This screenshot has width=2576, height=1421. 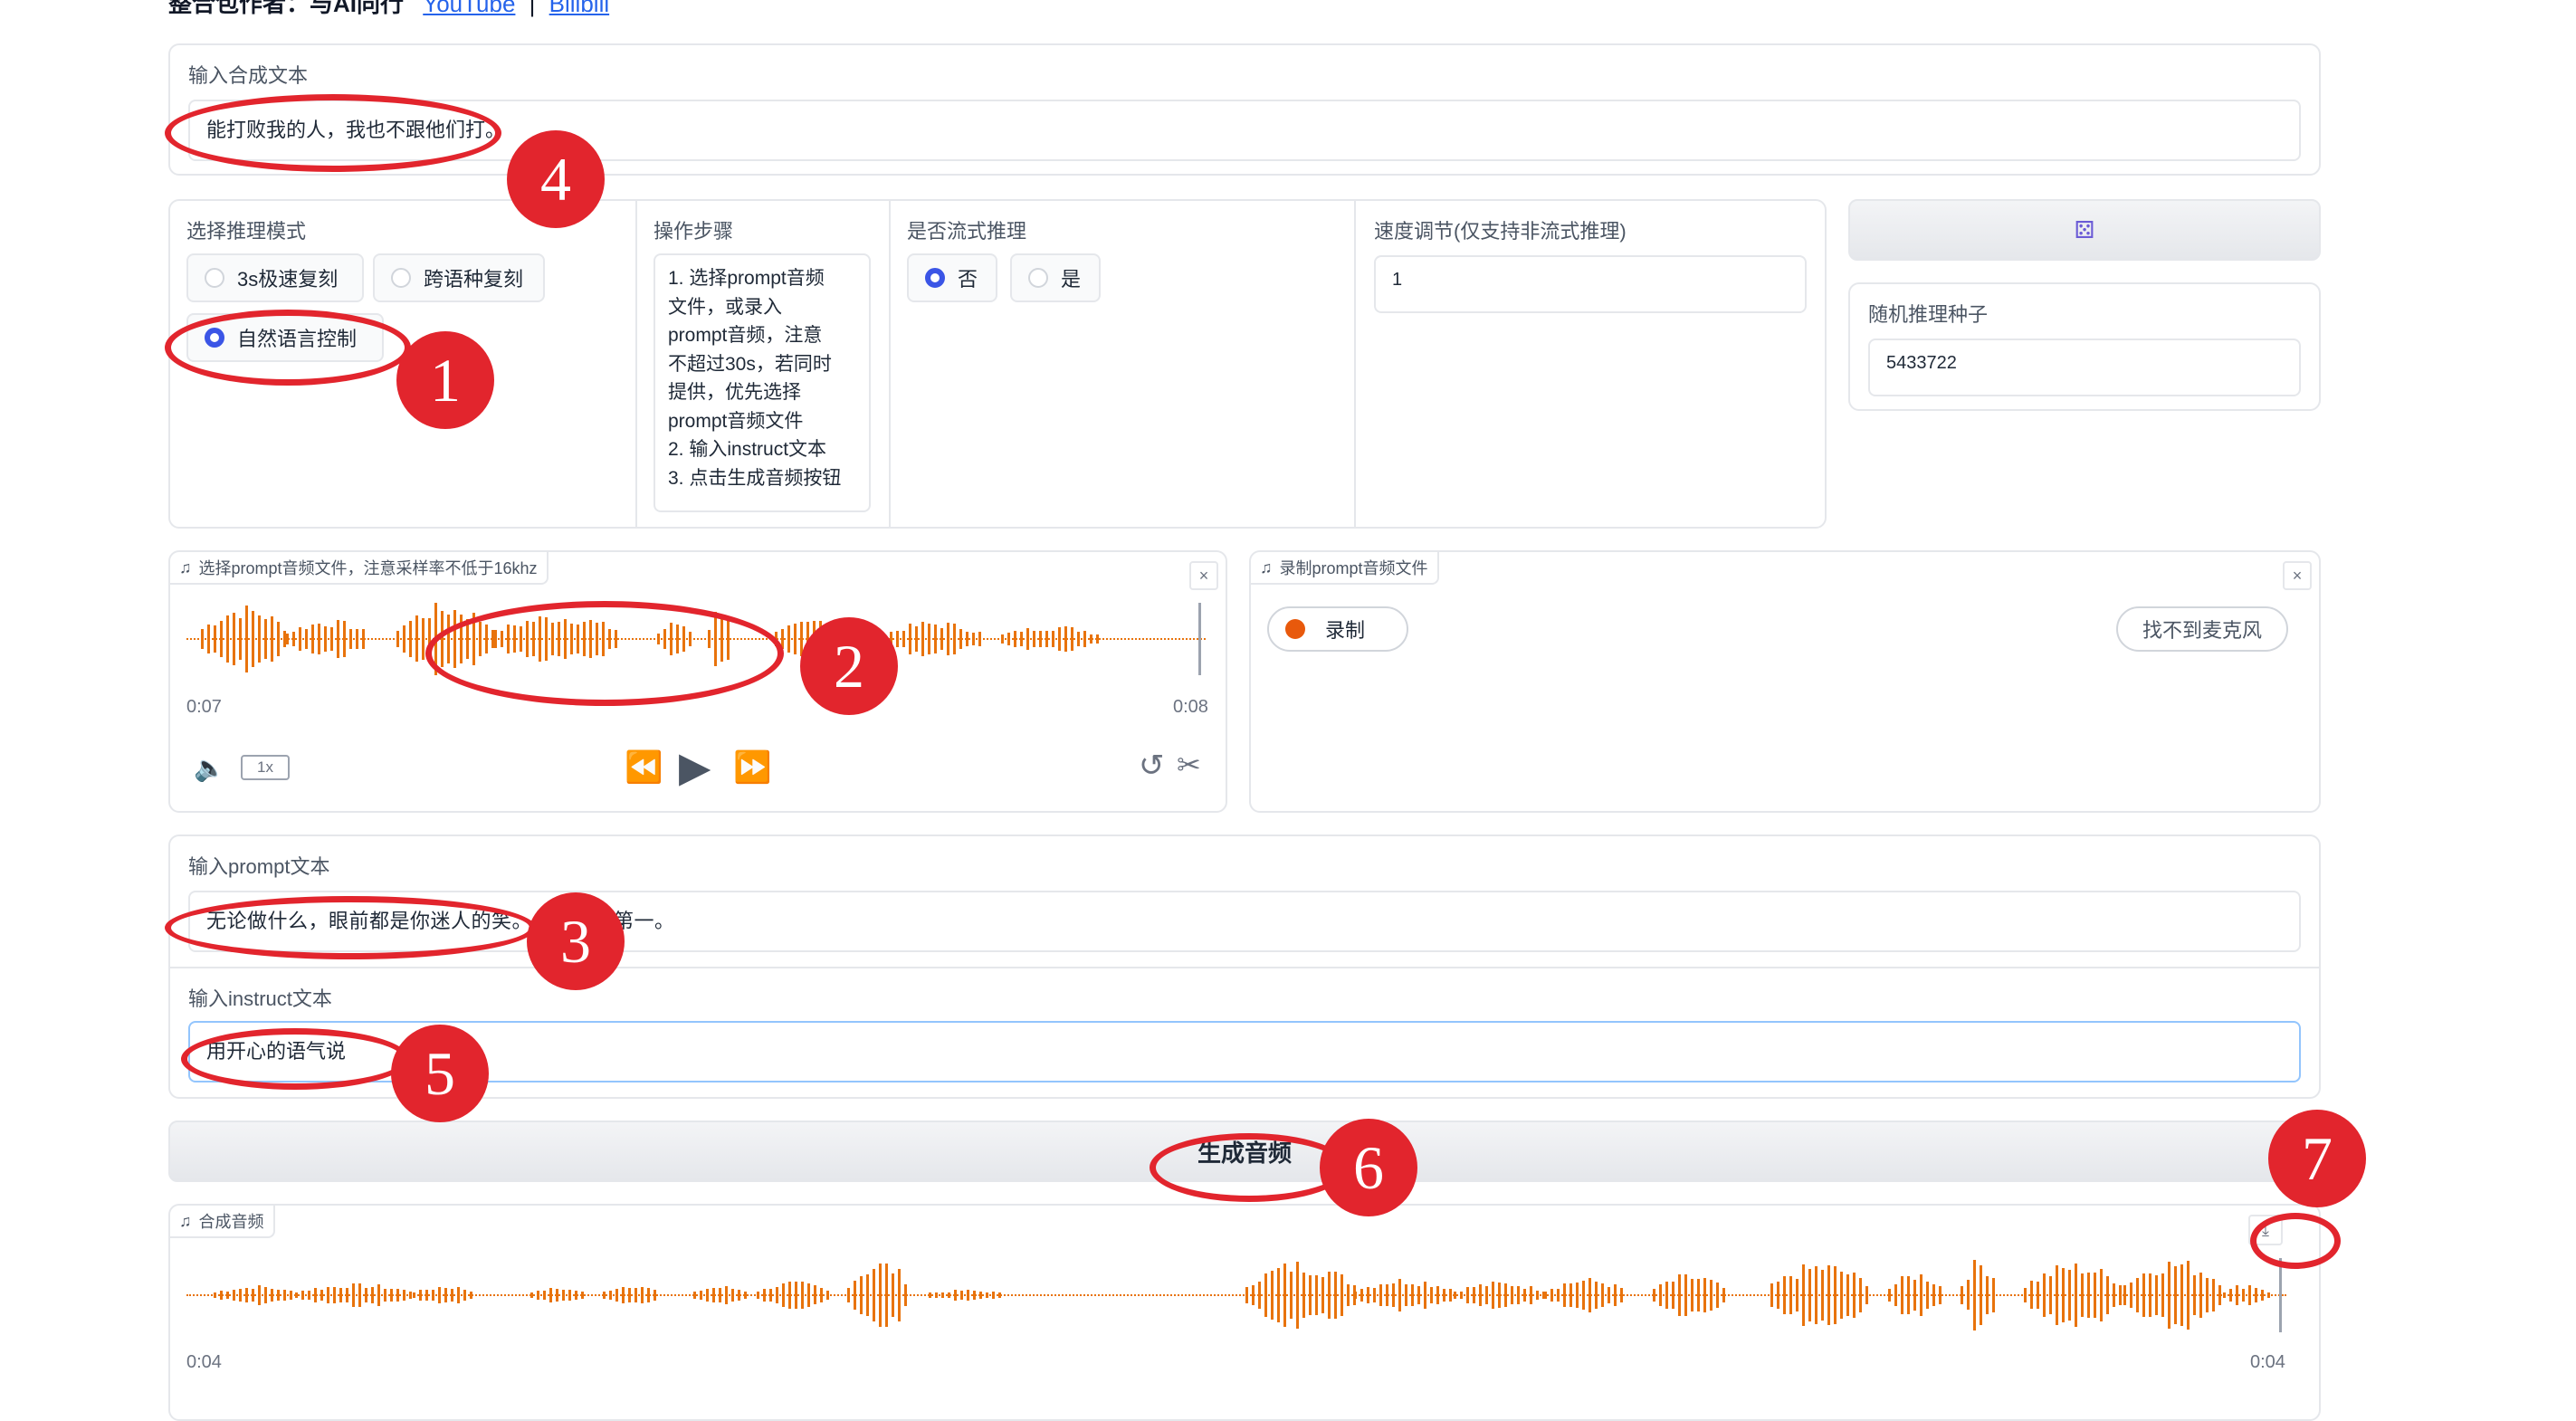 What do you see at coordinates (210, 768) in the screenshot?
I see `volume-icon: 🔈` at bounding box center [210, 768].